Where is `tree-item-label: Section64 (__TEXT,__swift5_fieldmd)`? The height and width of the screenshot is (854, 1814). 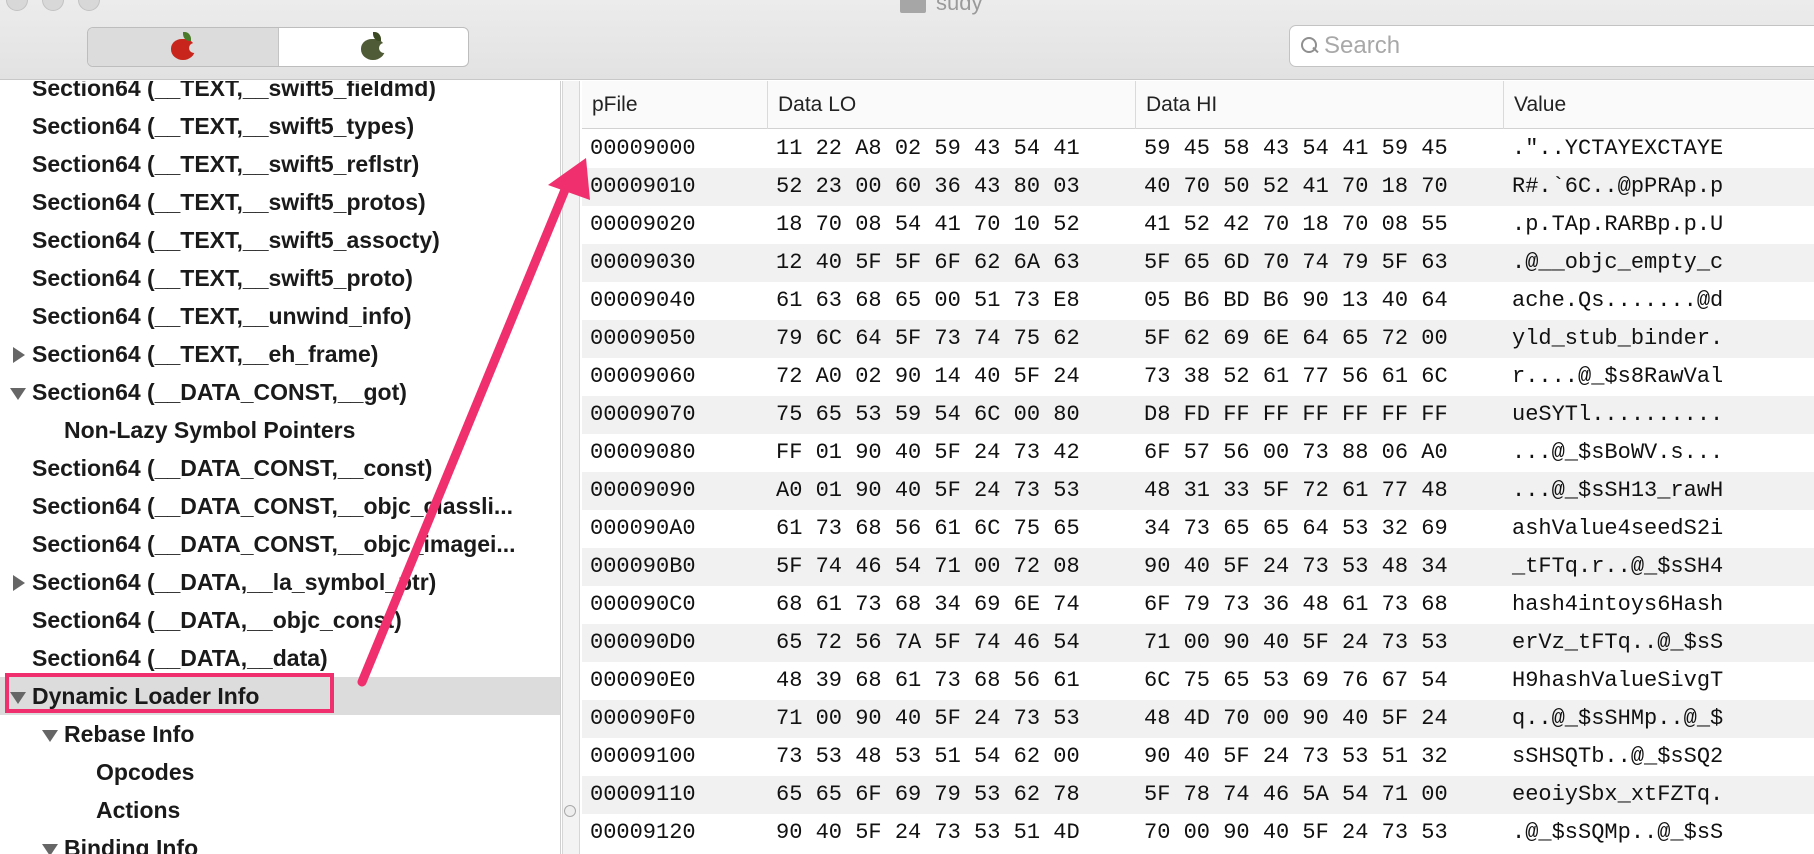 tree-item-label: Section64 (__TEXT,__swift5_fieldmd) is located at coordinates (234, 91).